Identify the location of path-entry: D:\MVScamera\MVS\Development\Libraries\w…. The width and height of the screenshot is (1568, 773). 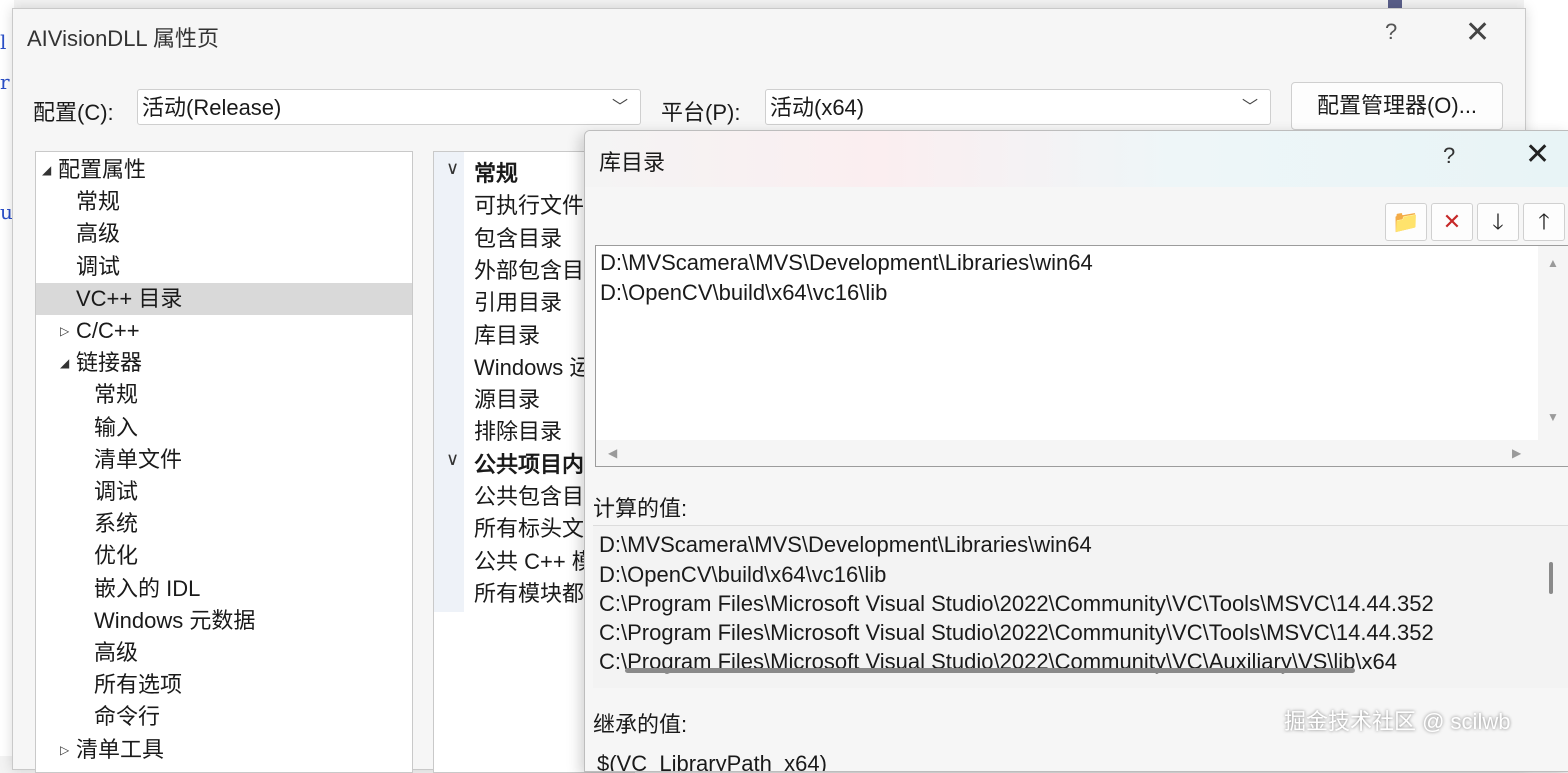
(846, 263).